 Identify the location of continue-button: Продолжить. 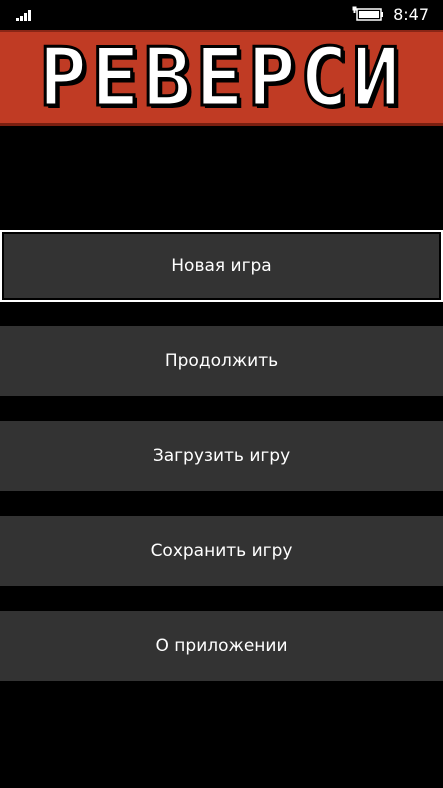
(221, 361).